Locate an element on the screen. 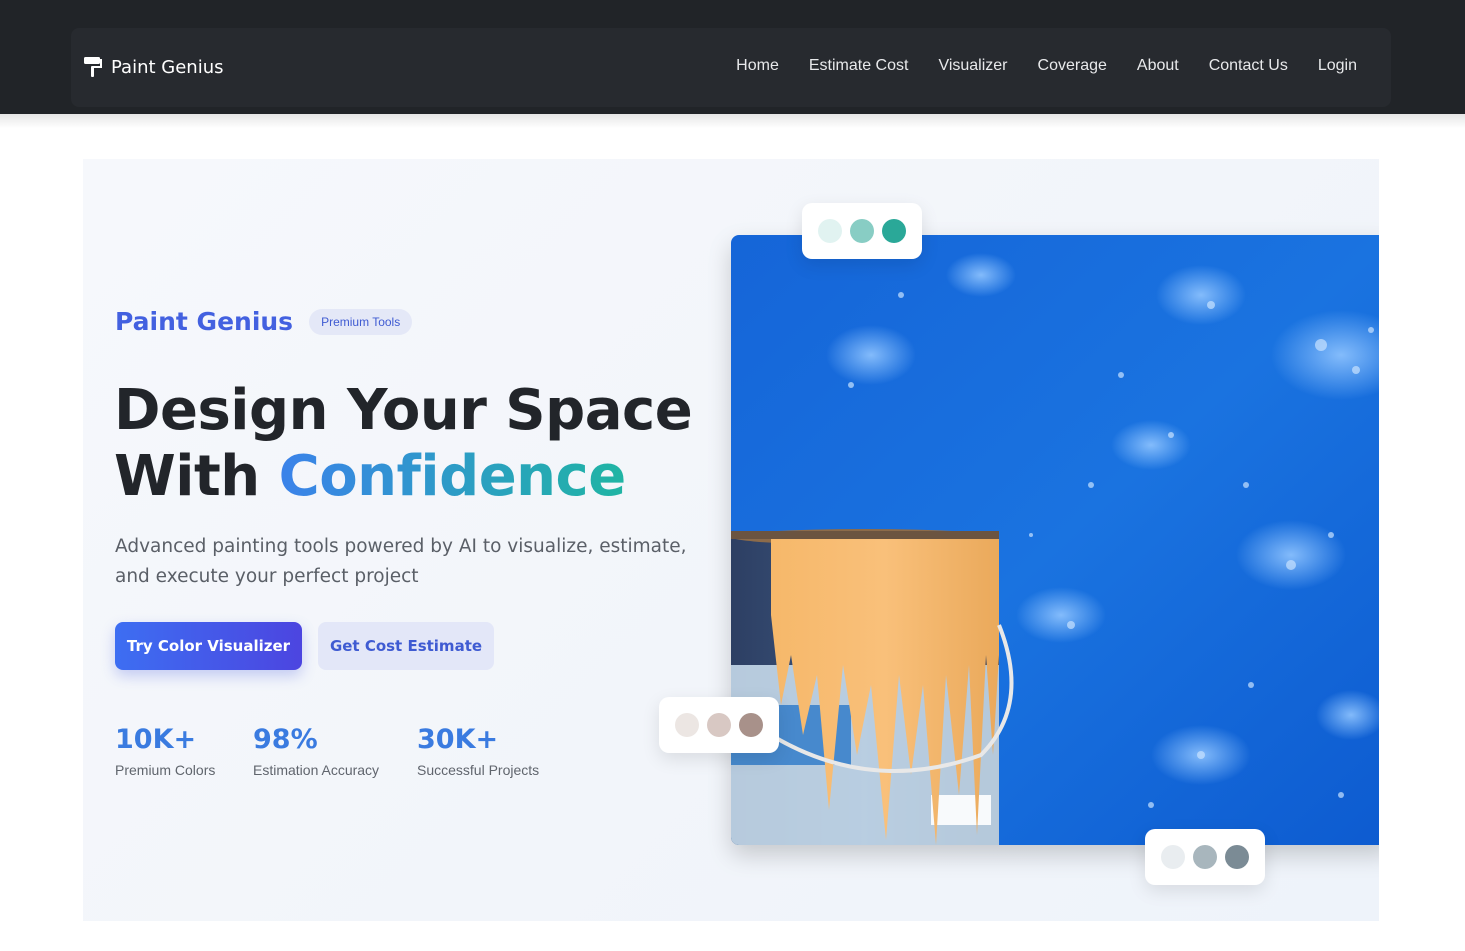 The width and height of the screenshot is (1465, 951). palette-card-top is located at coordinates (862, 231).